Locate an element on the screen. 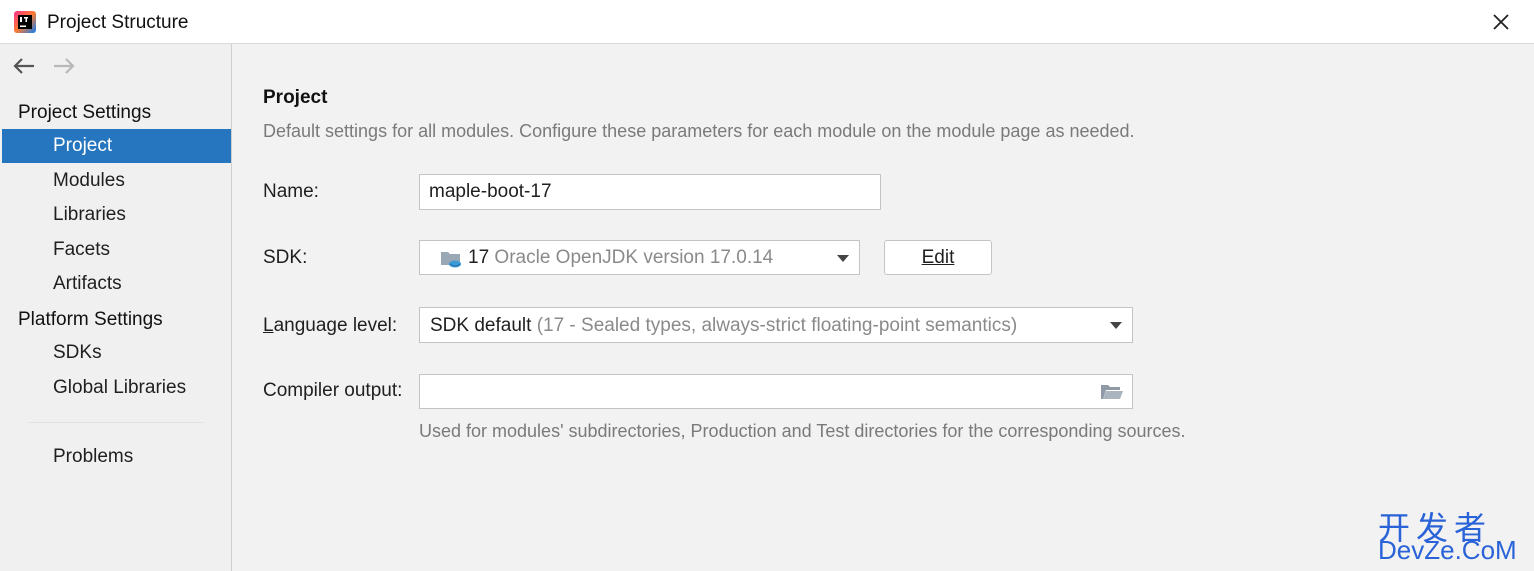  name-label: Name: is located at coordinates (291, 191).